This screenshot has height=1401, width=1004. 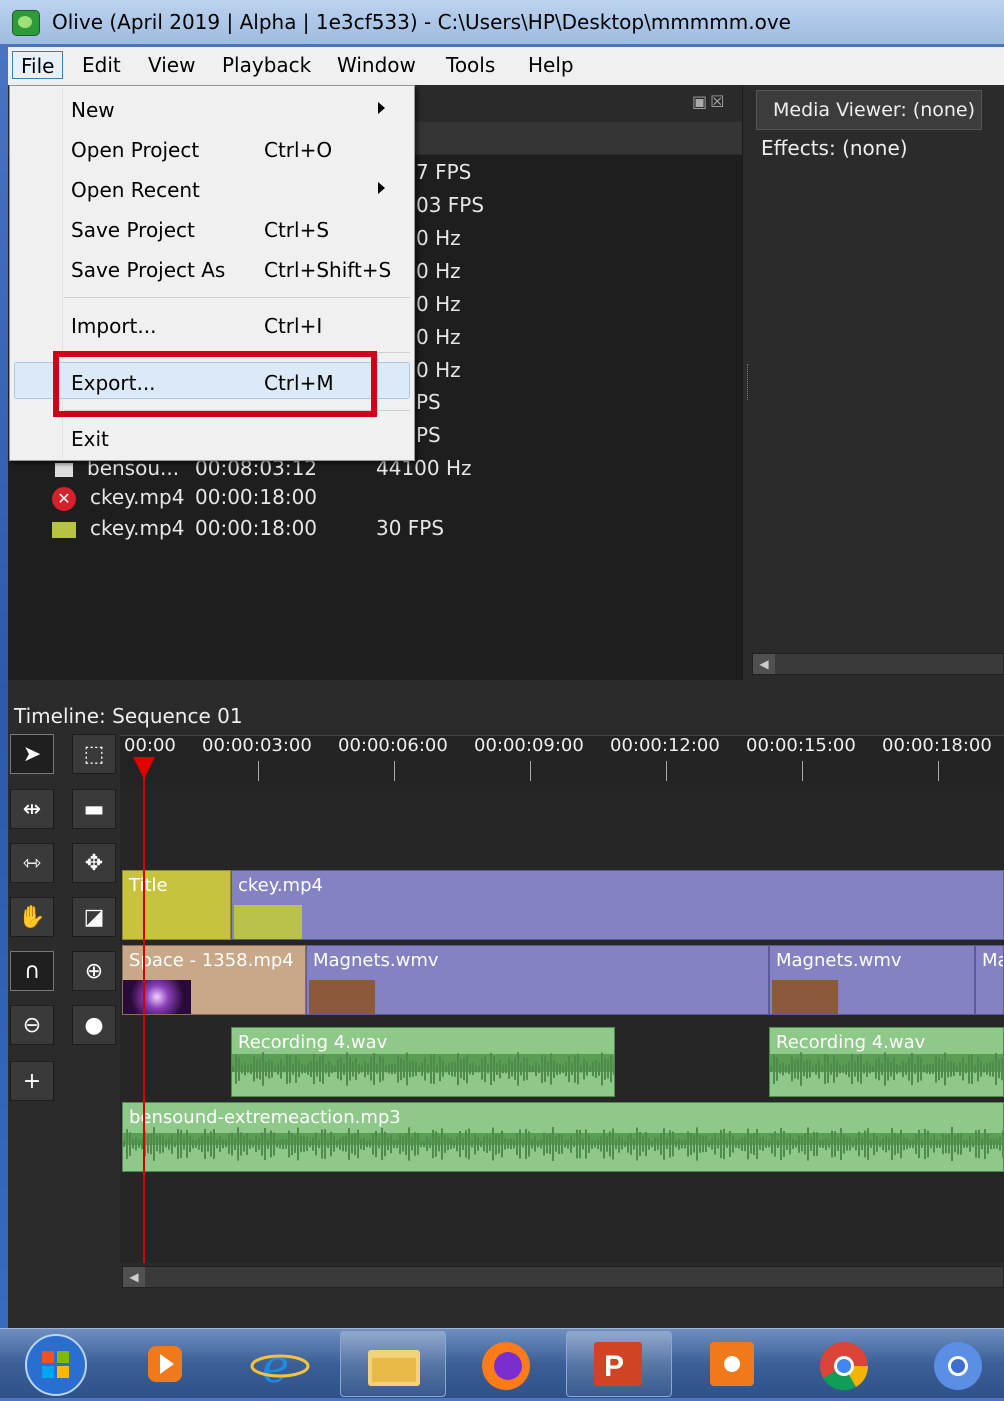 What do you see at coordinates (32, 971) in the screenshot?
I see `snapping-toggle: ∩` at bounding box center [32, 971].